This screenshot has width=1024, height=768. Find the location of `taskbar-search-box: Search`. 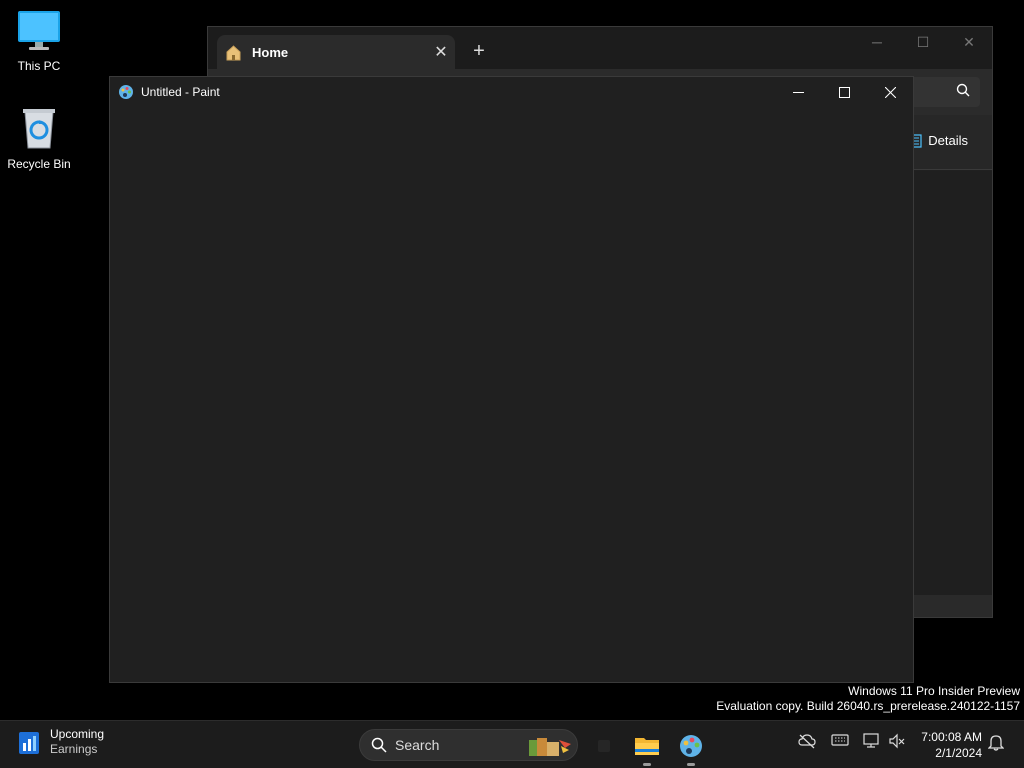

taskbar-search-box: Search is located at coordinates (468, 745).